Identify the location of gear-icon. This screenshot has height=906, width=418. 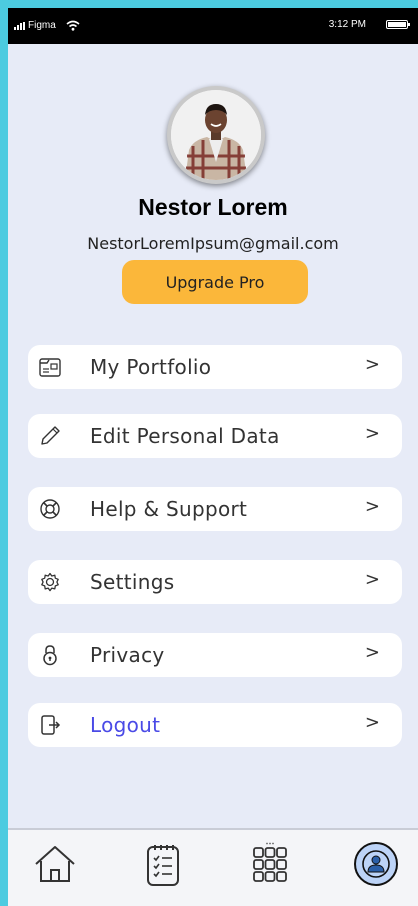
(50, 582).